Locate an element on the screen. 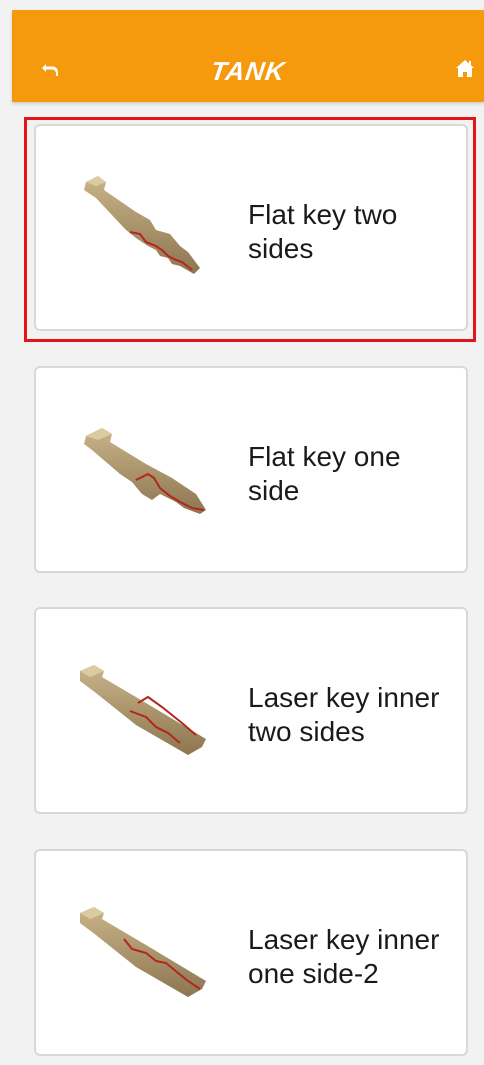 Image resolution: width=484 pixels, height=1065 pixels. flat-key-two-sides-icon is located at coordinates (142, 225).